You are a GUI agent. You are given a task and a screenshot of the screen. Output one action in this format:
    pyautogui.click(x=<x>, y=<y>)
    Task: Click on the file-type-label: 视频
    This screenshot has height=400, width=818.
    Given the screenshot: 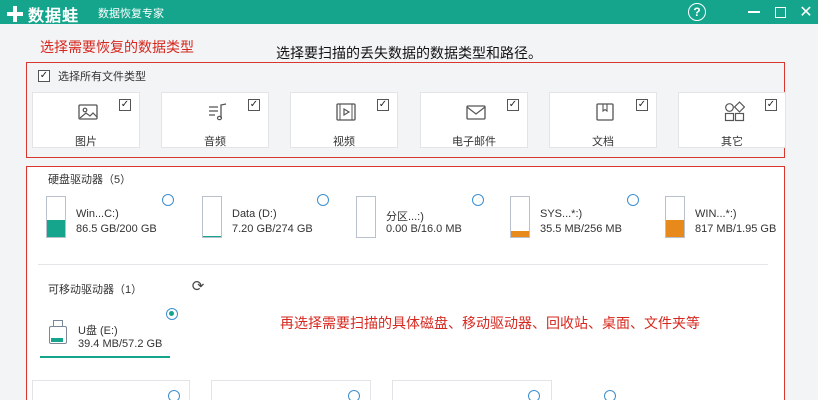 What is the action you would take?
    pyautogui.click(x=344, y=142)
    